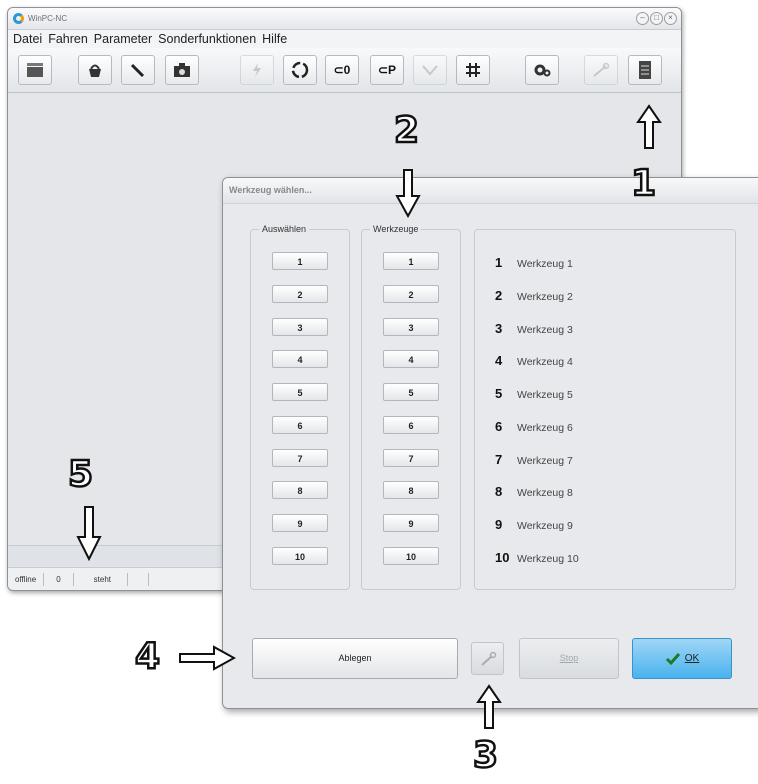 The height and width of the screenshot is (784, 758). I want to click on status-state: steht, so click(101, 579).